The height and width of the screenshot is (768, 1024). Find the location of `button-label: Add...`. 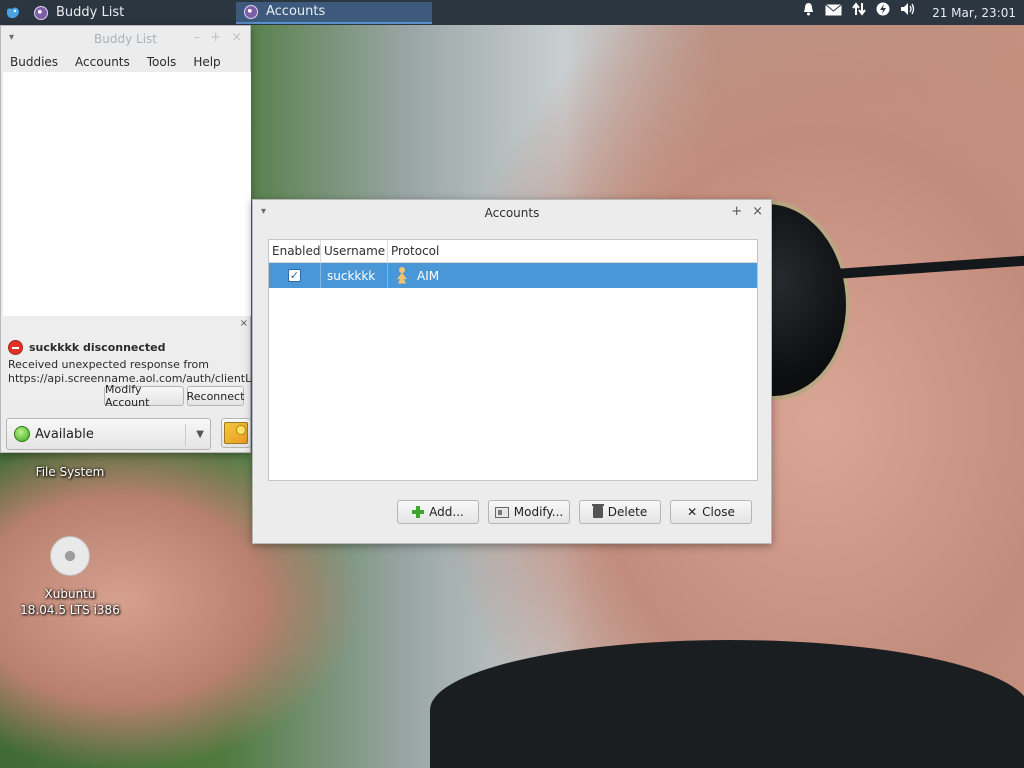

button-label: Add... is located at coordinates (446, 512).